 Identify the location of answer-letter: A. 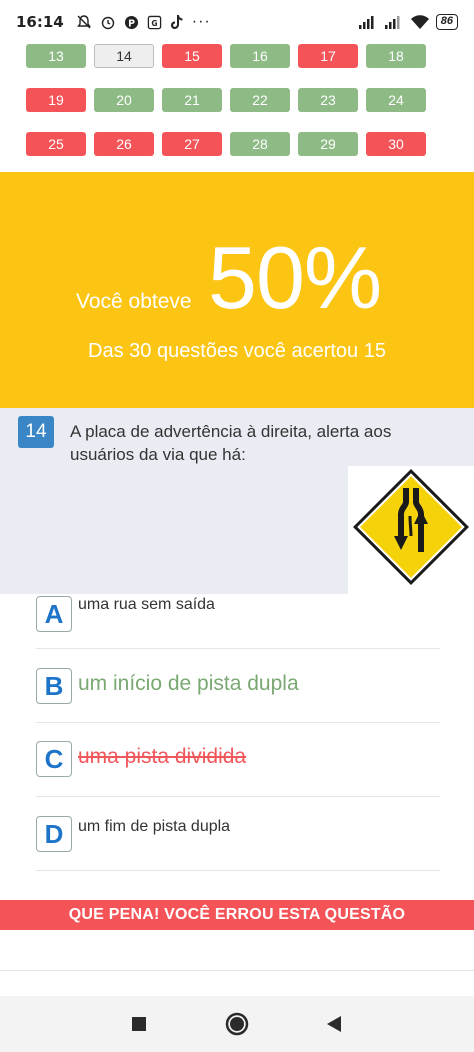
(54, 614).